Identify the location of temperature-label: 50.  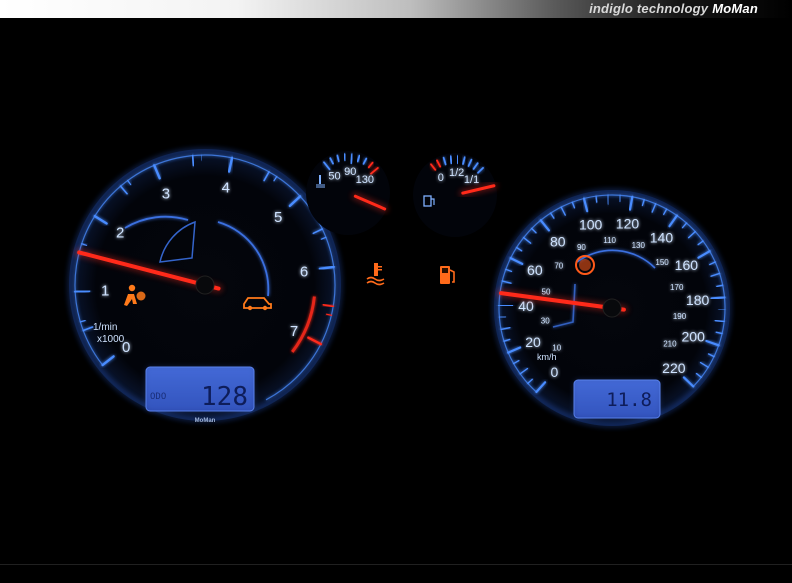
(334, 177).